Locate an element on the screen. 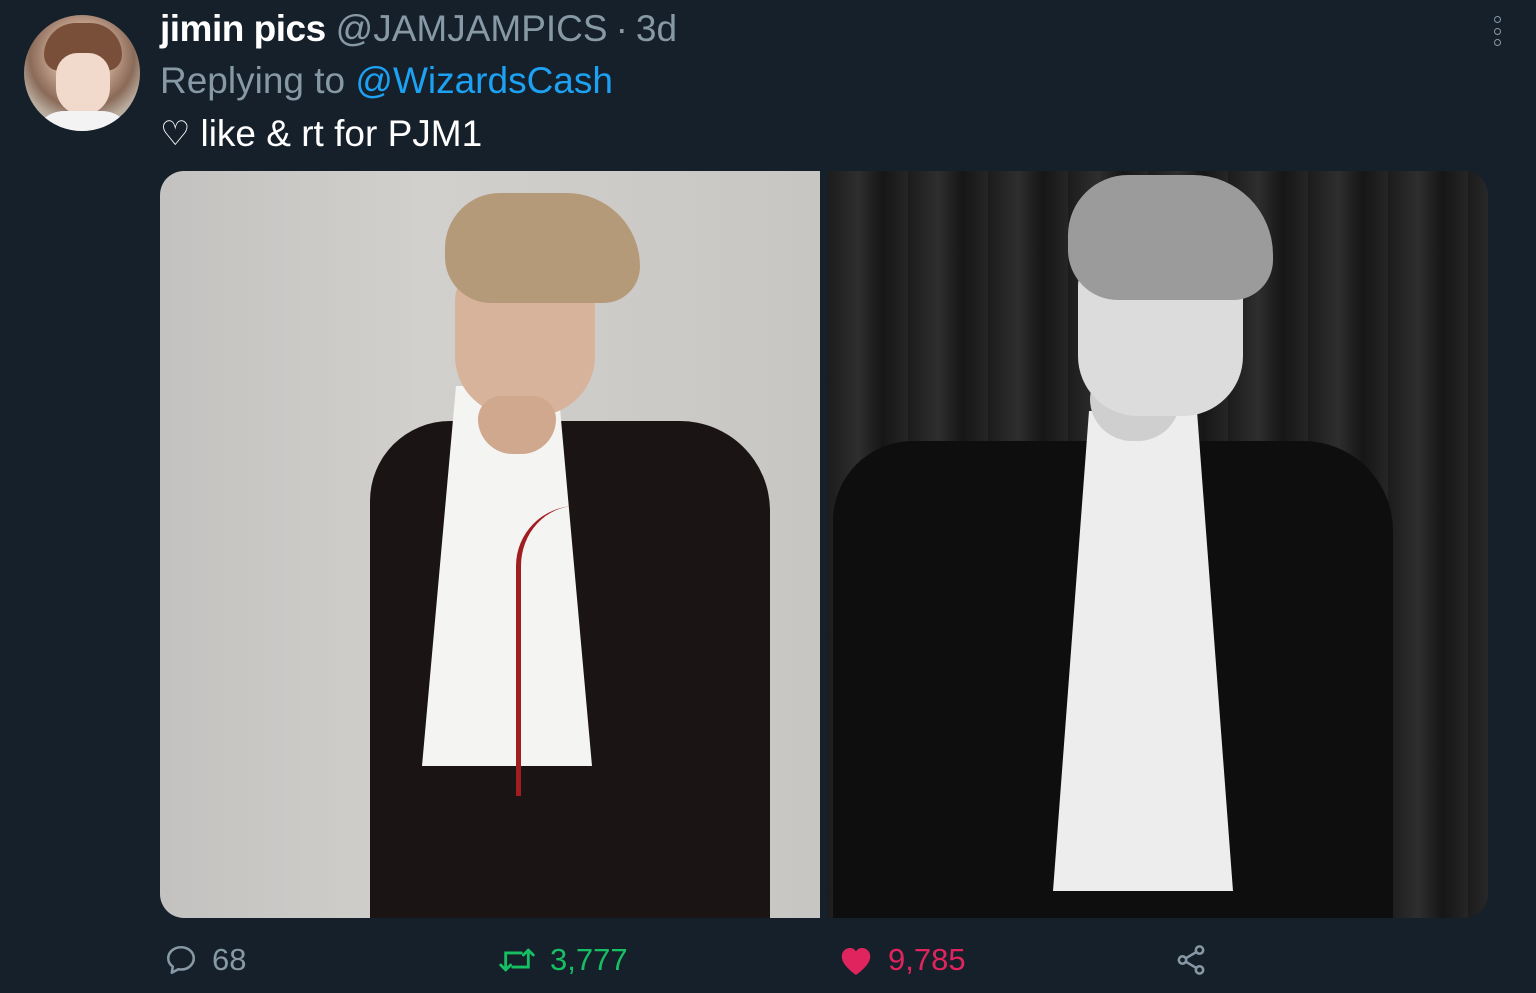 Image resolution: width=1536 pixels, height=993 pixels. author-name: jimin pics is located at coordinates (243, 29).